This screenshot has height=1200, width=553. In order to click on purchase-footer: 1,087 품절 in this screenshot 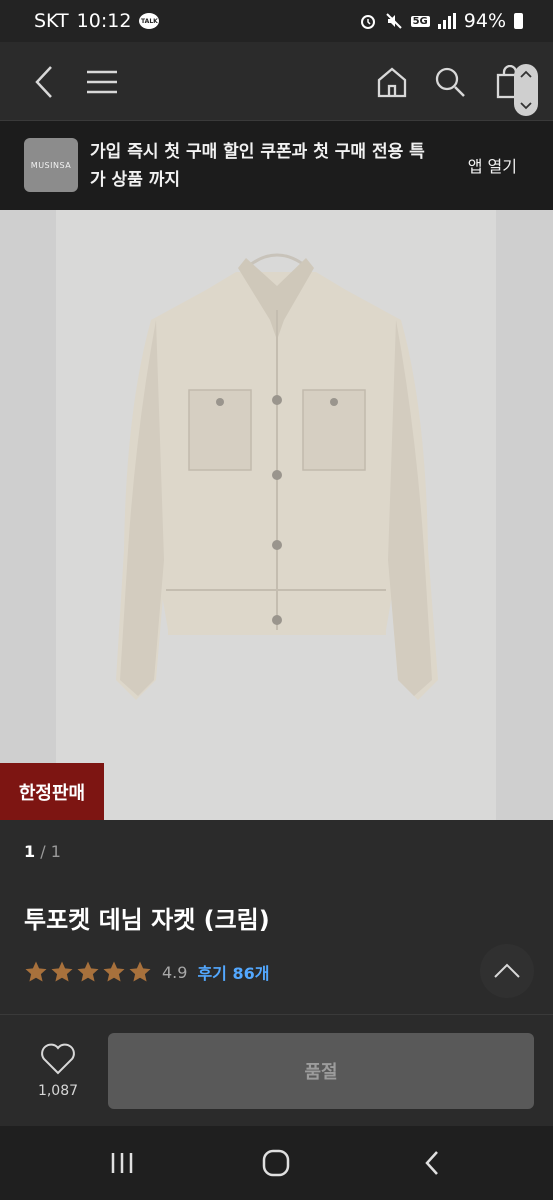, I will do `click(276, 1070)`.